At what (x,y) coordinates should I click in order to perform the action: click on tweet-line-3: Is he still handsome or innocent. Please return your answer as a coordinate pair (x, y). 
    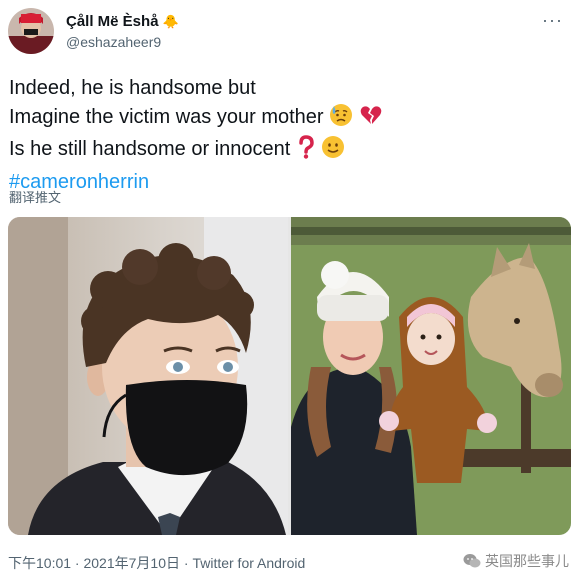
    Looking at the image, I should click on (289, 151).